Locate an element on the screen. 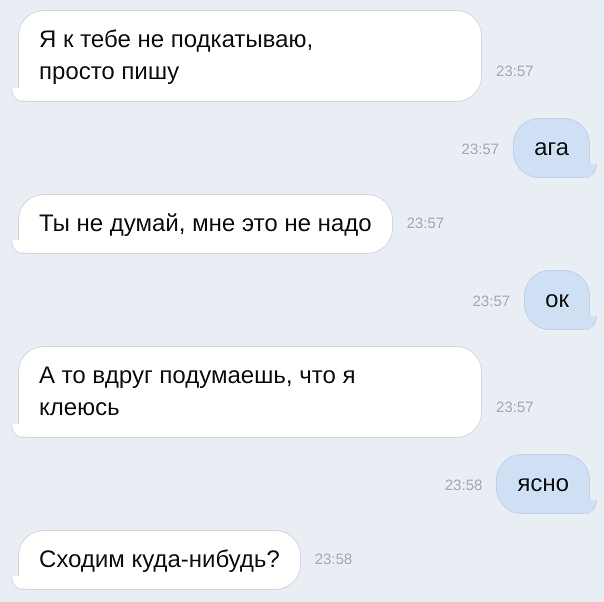  message-bubble: Я к тебе не подкатываю, просто пишу is located at coordinates (246, 56).